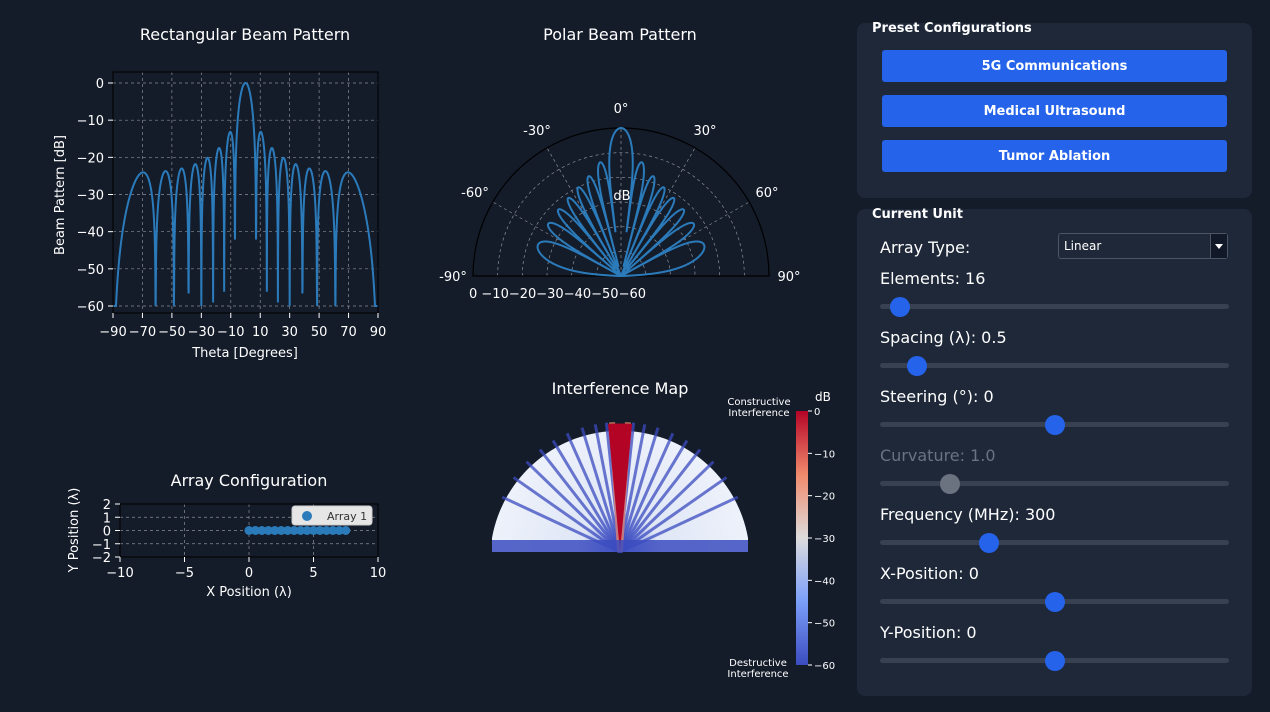 The height and width of the screenshot is (712, 1270). Describe the element at coordinates (244, 353) in the screenshot. I see `rect-chart-xlabel: Theta [Degrees]` at that location.